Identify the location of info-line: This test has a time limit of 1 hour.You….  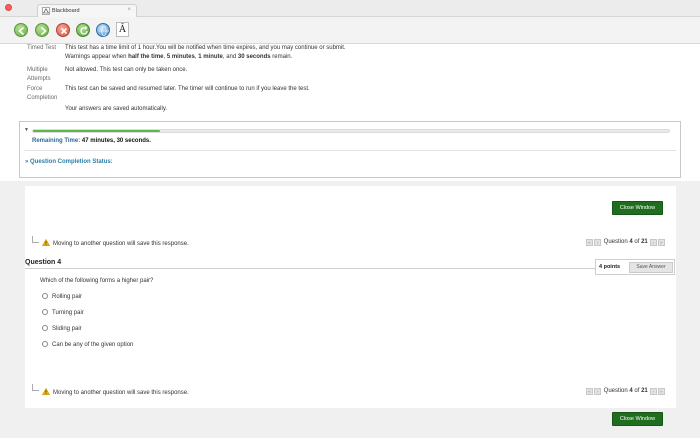
(205, 48).